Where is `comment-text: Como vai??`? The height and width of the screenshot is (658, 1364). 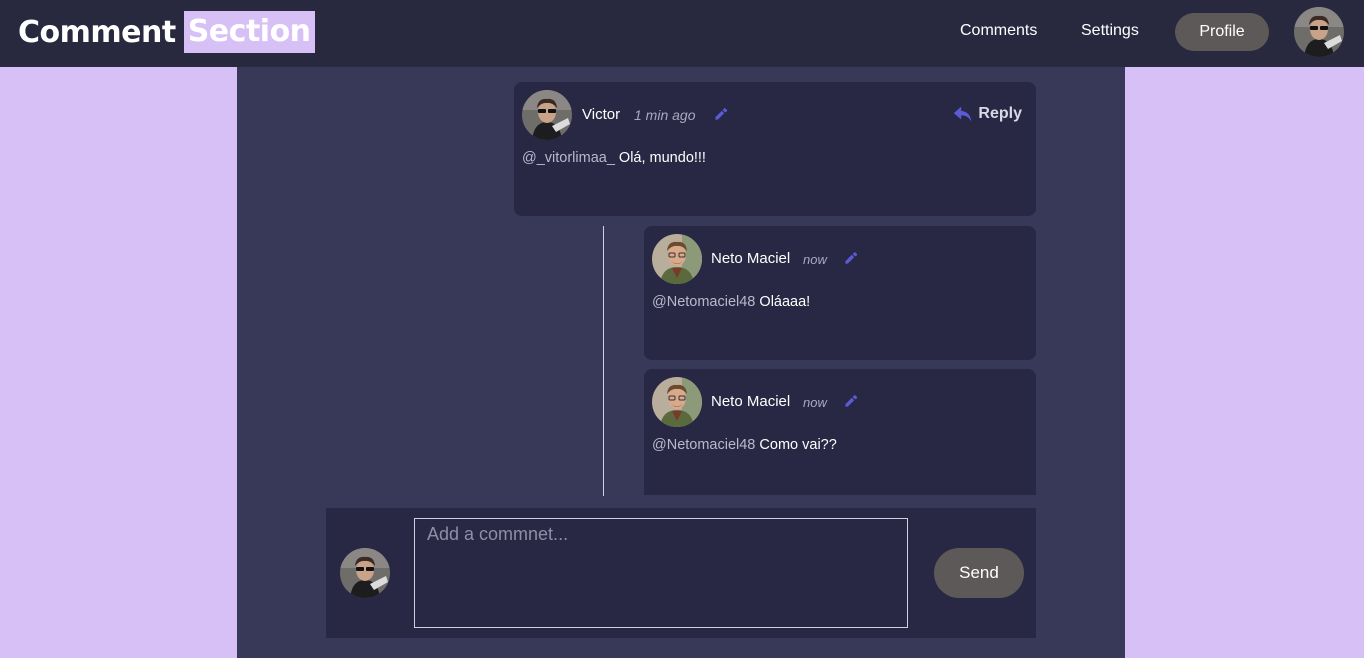
comment-text: Como vai?? is located at coordinates (798, 445).